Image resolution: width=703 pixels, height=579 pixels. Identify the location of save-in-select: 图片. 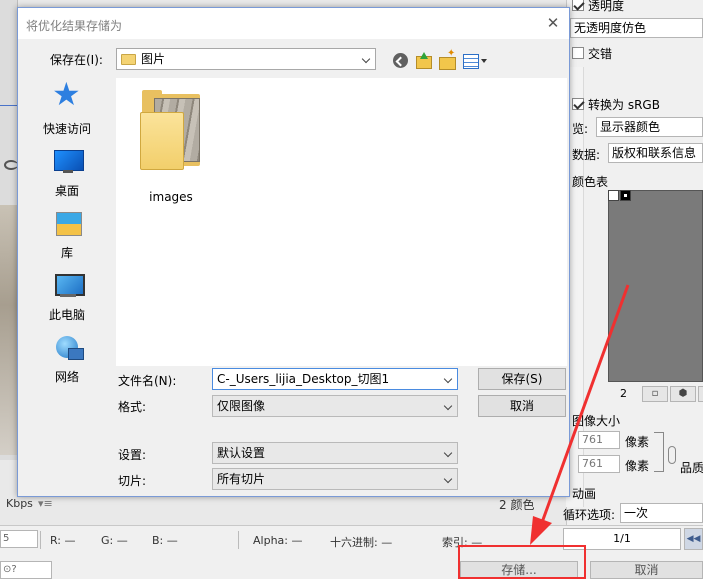
(246, 59).